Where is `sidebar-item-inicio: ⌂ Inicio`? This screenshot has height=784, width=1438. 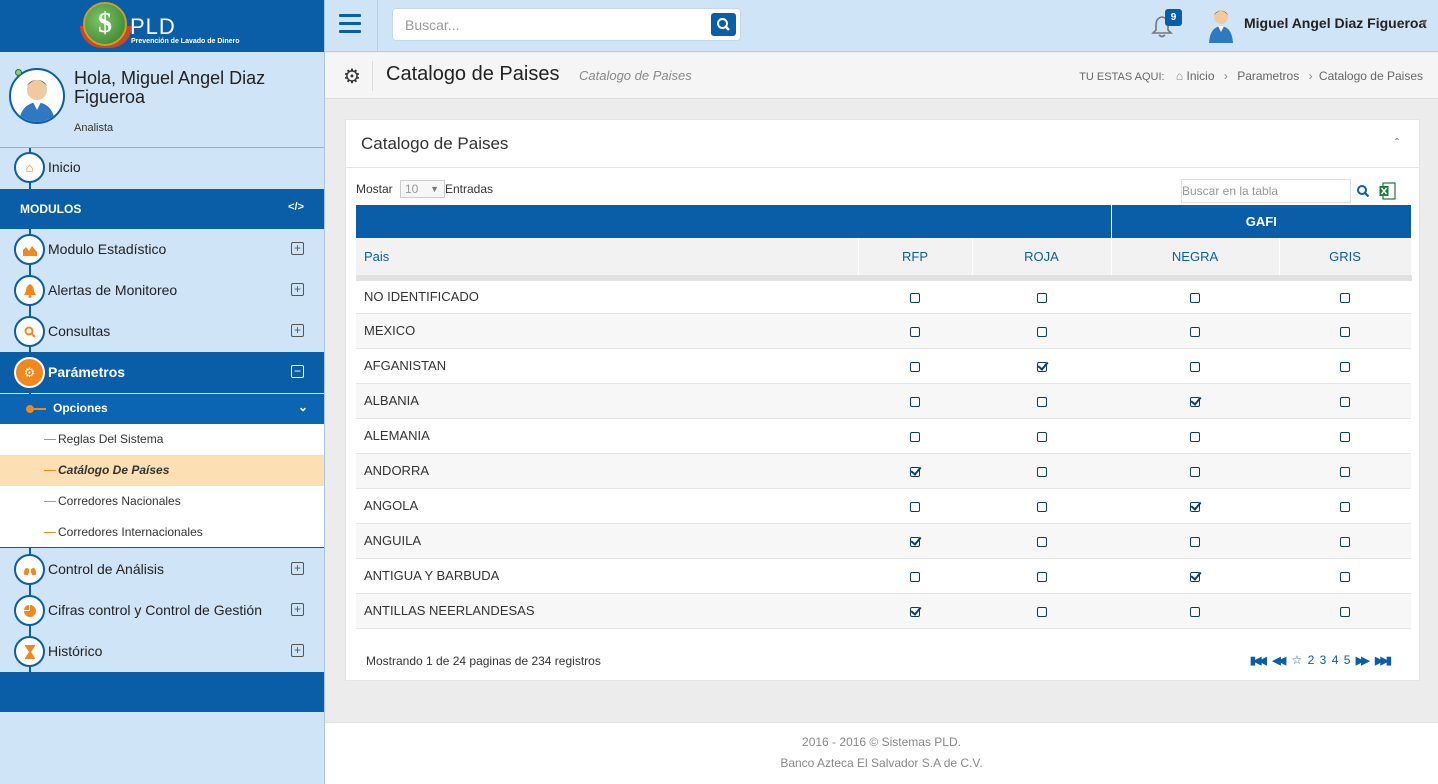 sidebar-item-inicio: ⌂ Inicio is located at coordinates (162, 167).